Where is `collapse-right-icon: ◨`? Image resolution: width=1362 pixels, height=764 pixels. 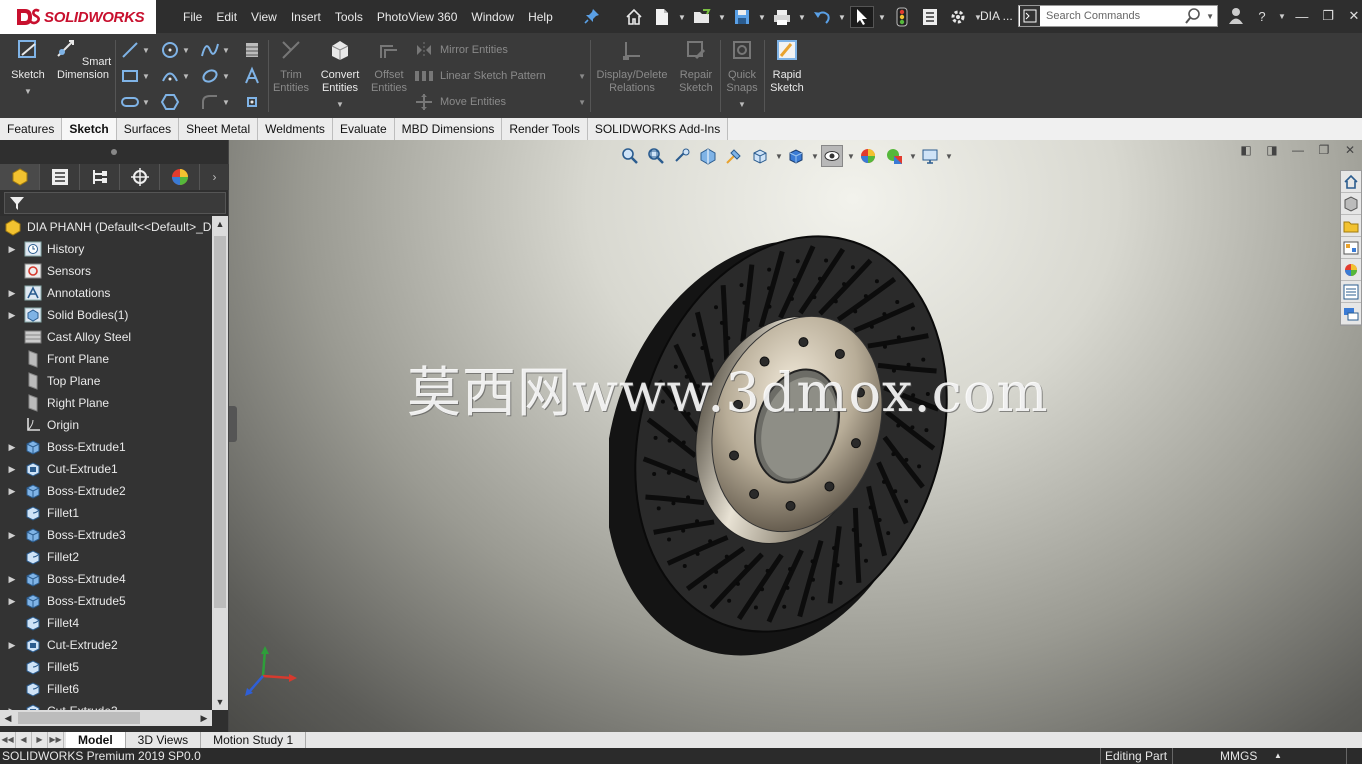 collapse-right-icon: ◨ is located at coordinates (1272, 150).